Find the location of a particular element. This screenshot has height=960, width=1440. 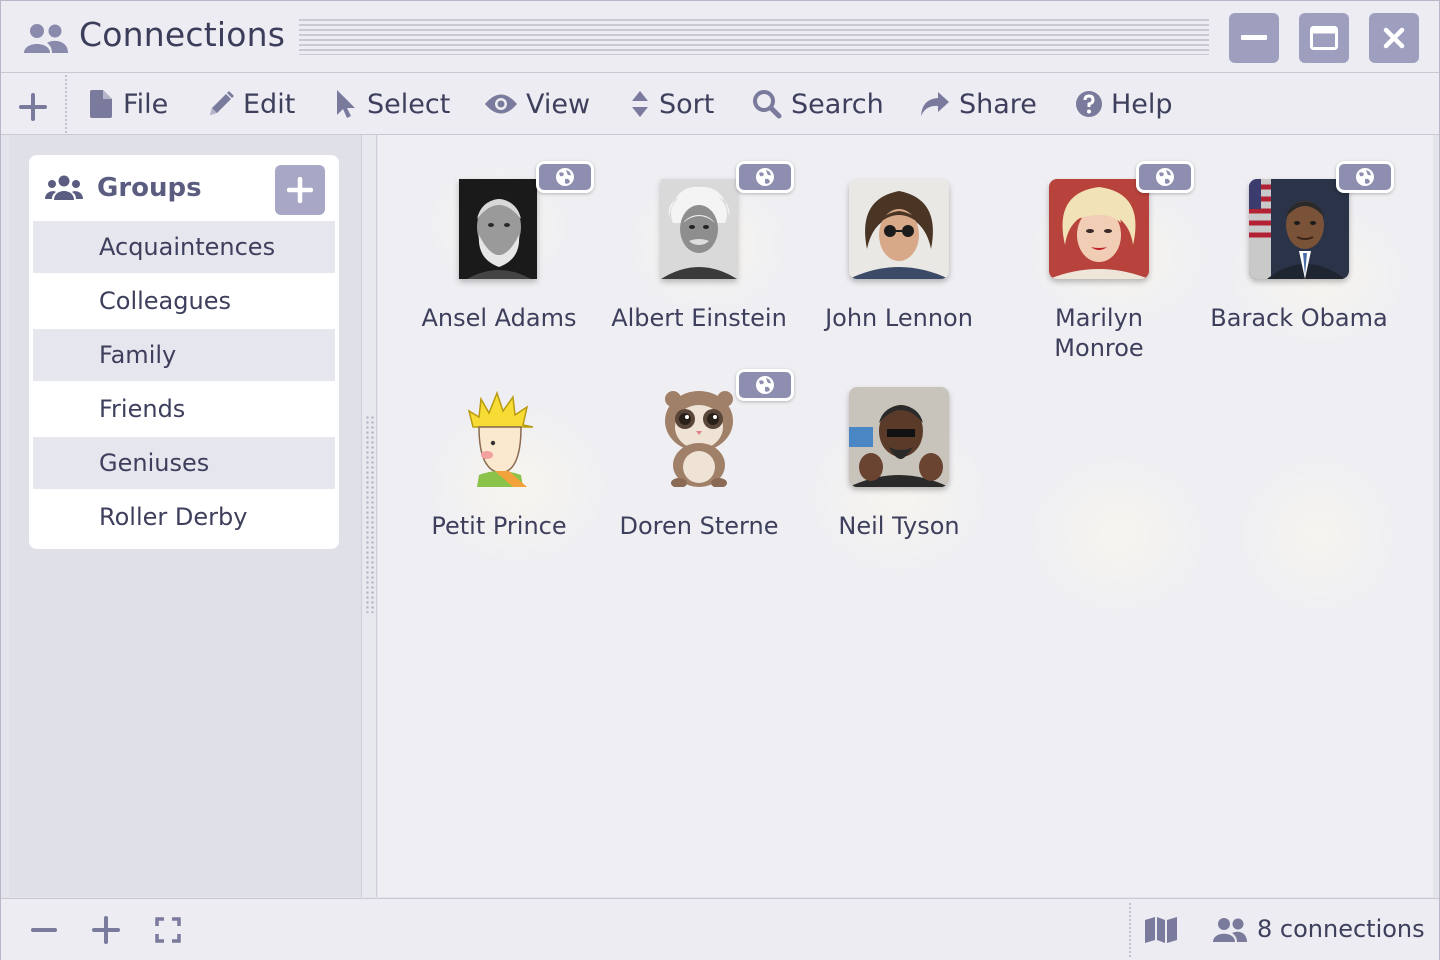

contact-name: Barack Obama is located at coordinates (1299, 318).